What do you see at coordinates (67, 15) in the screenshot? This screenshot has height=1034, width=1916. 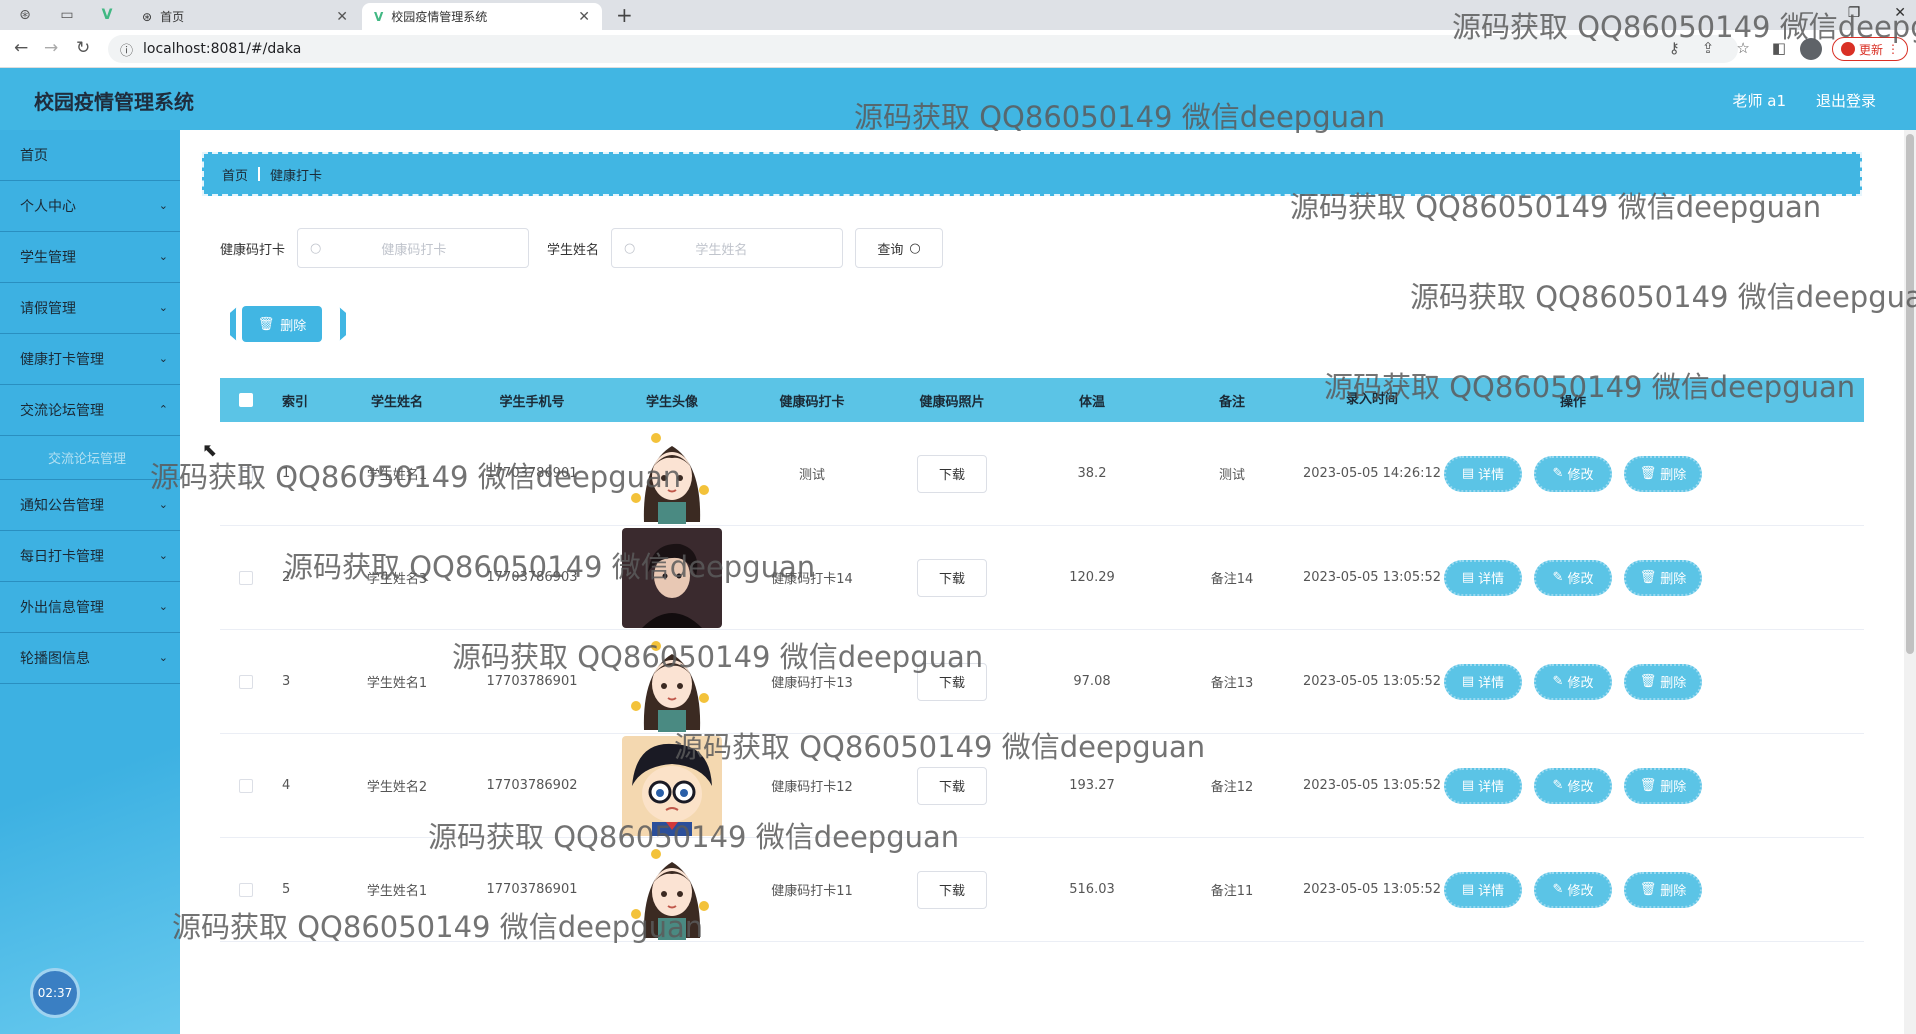 I see `pinned-tab-icon: ▭` at bounding box center [67, 15].